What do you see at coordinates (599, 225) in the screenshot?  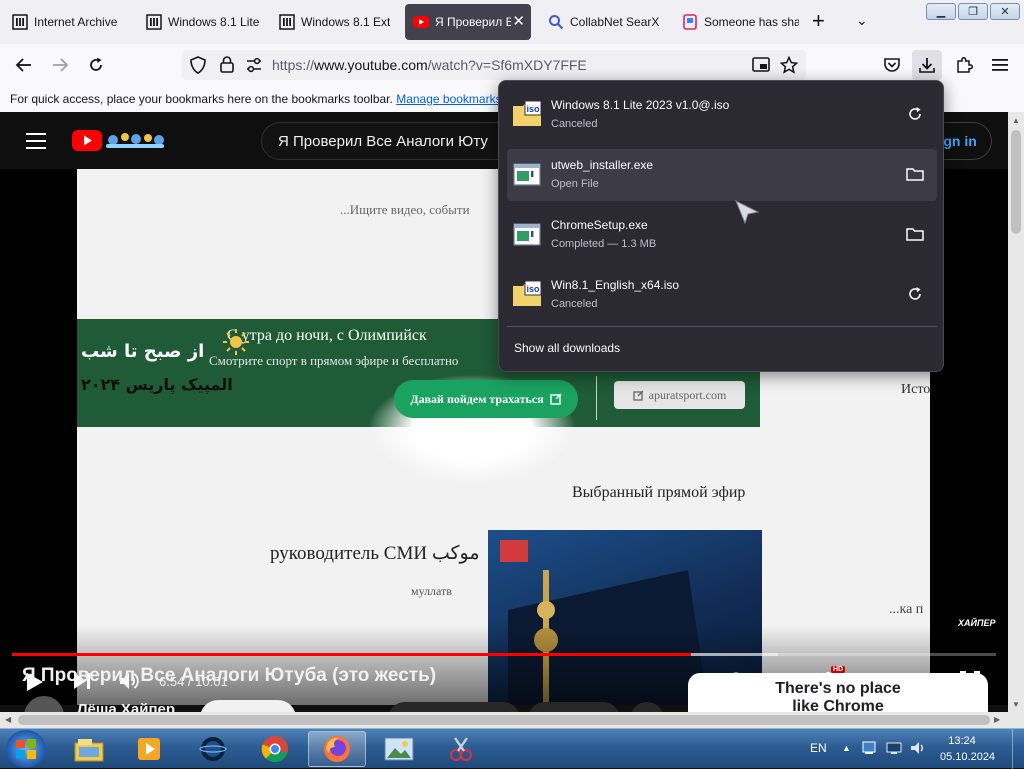 I see `download-name: ChromeSetup.exe` at bounding box center [599, 225].